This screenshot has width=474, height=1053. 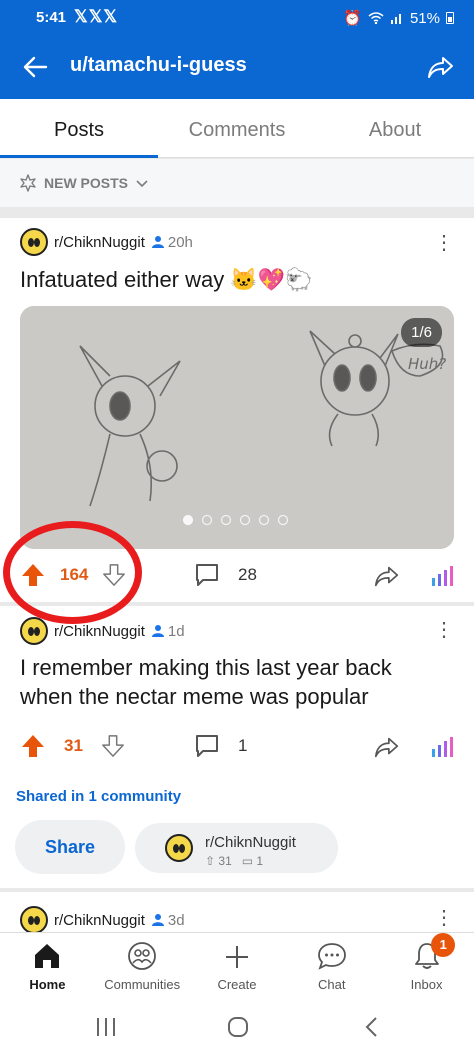 I want to click on tab-comments: Comments, so click(x=237, y=128).